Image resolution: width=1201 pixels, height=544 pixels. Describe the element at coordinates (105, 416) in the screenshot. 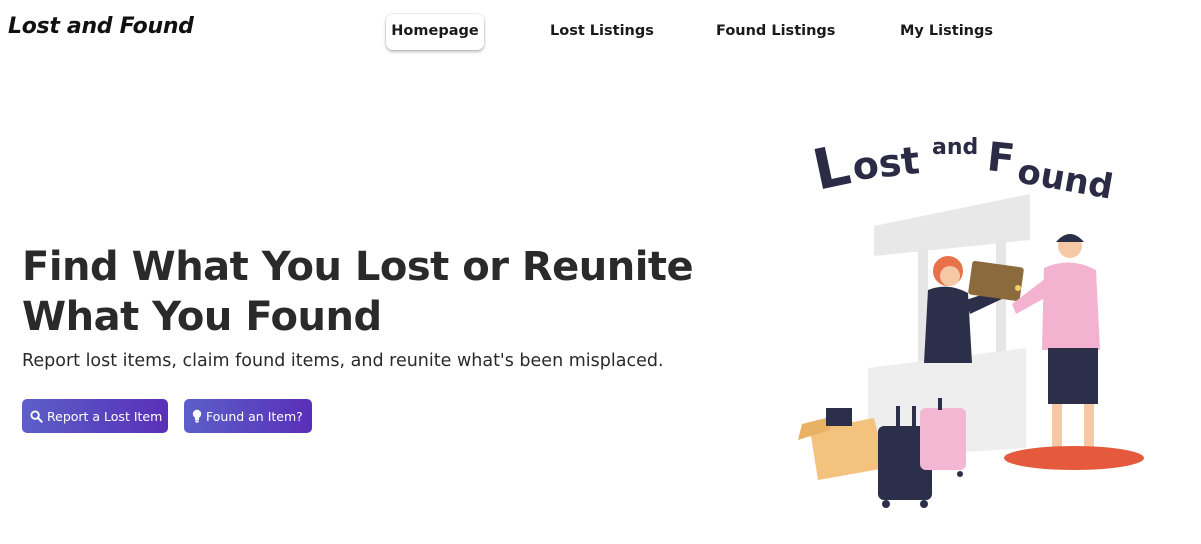

I see `report-lost-item-label: Report a Lost Item` at that location.